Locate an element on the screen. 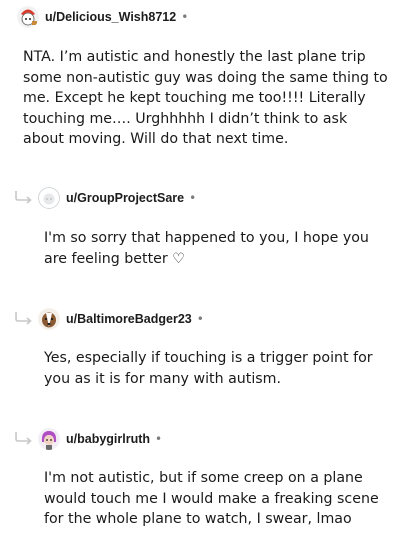 Image resolution: width=400 pixels, height=555 pixels. purple-hair-avatar-icon is located at coordinates (49, 439).